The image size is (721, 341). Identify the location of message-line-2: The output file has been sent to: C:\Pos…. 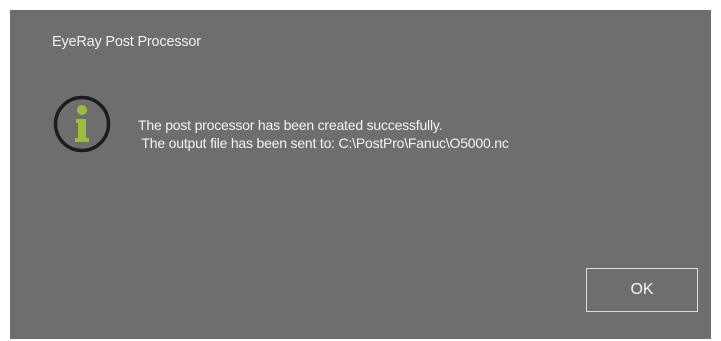
(323, 143).